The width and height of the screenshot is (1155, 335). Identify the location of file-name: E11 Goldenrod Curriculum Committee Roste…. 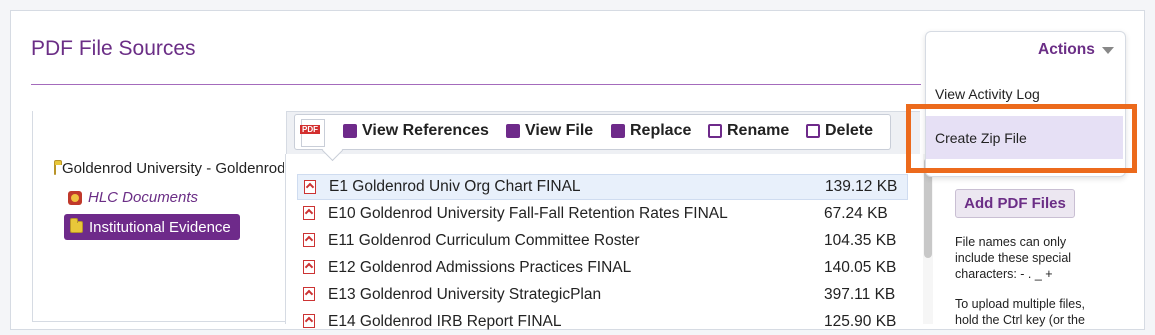
(484, 240).